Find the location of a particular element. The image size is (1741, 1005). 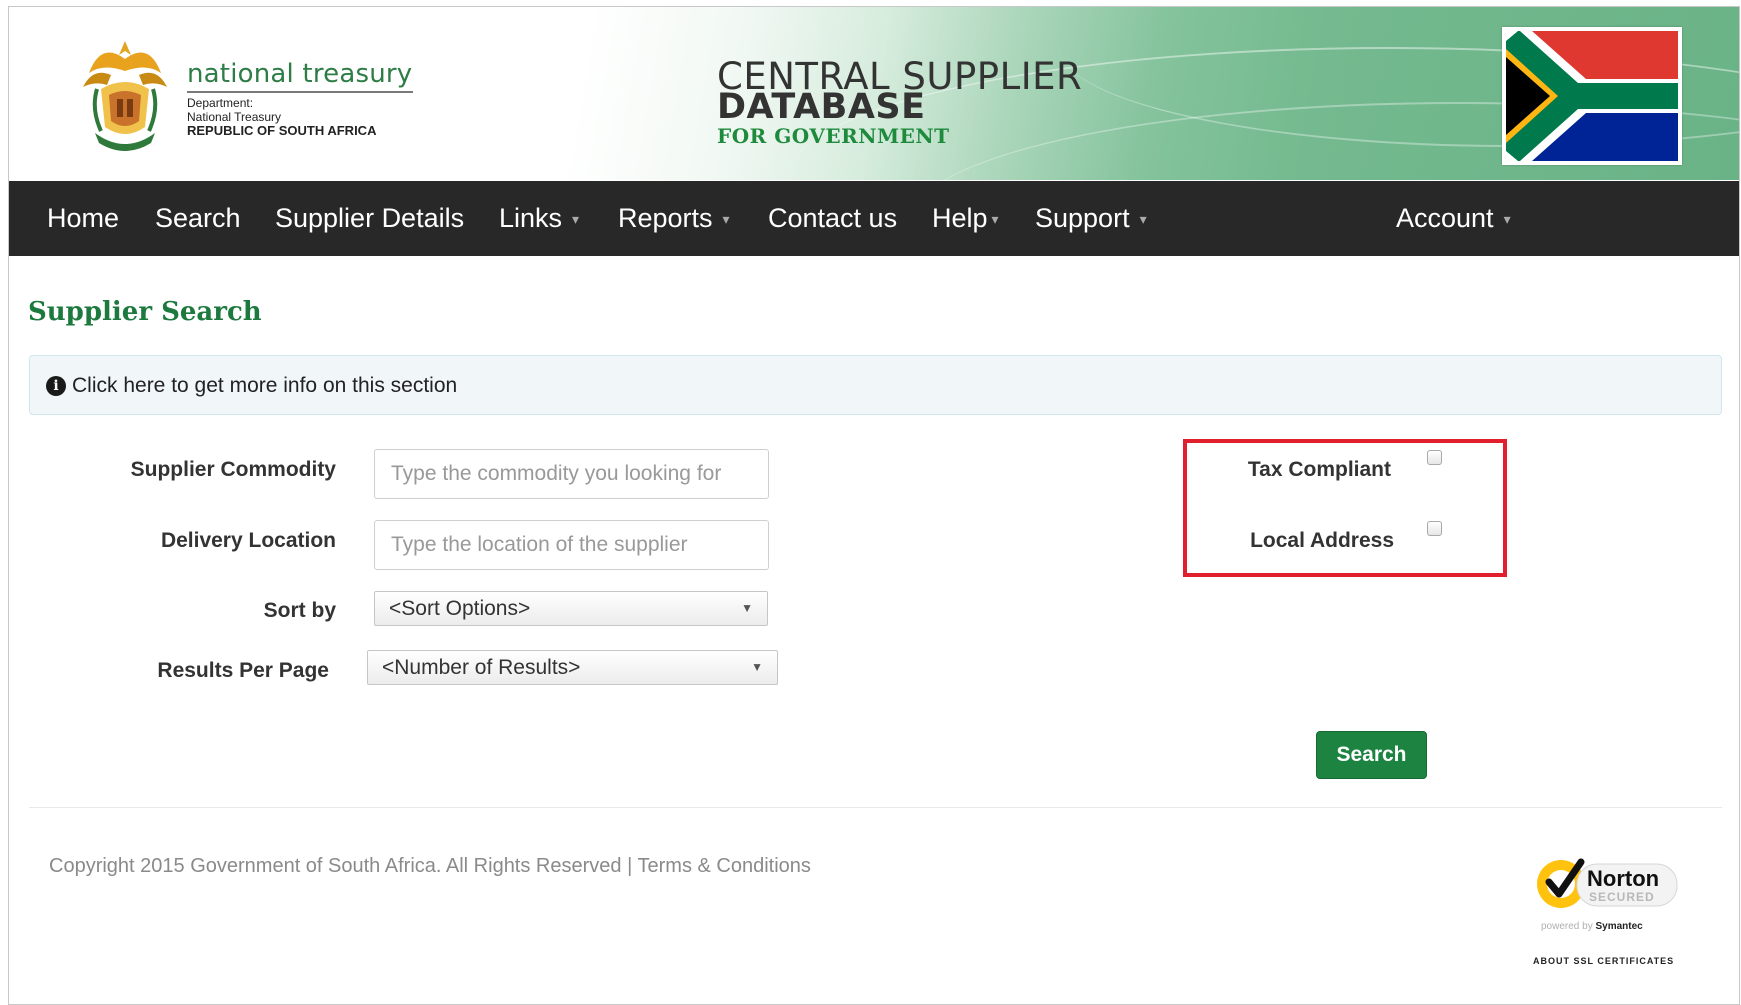

org-name: national treasury is located at coordinates (300, 74).